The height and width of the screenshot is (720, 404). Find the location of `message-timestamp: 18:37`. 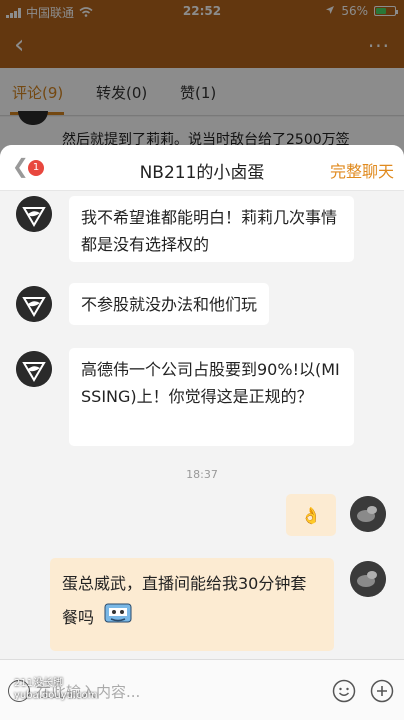

message-timestamp: 18:37 is located at coordinates (202, 474).